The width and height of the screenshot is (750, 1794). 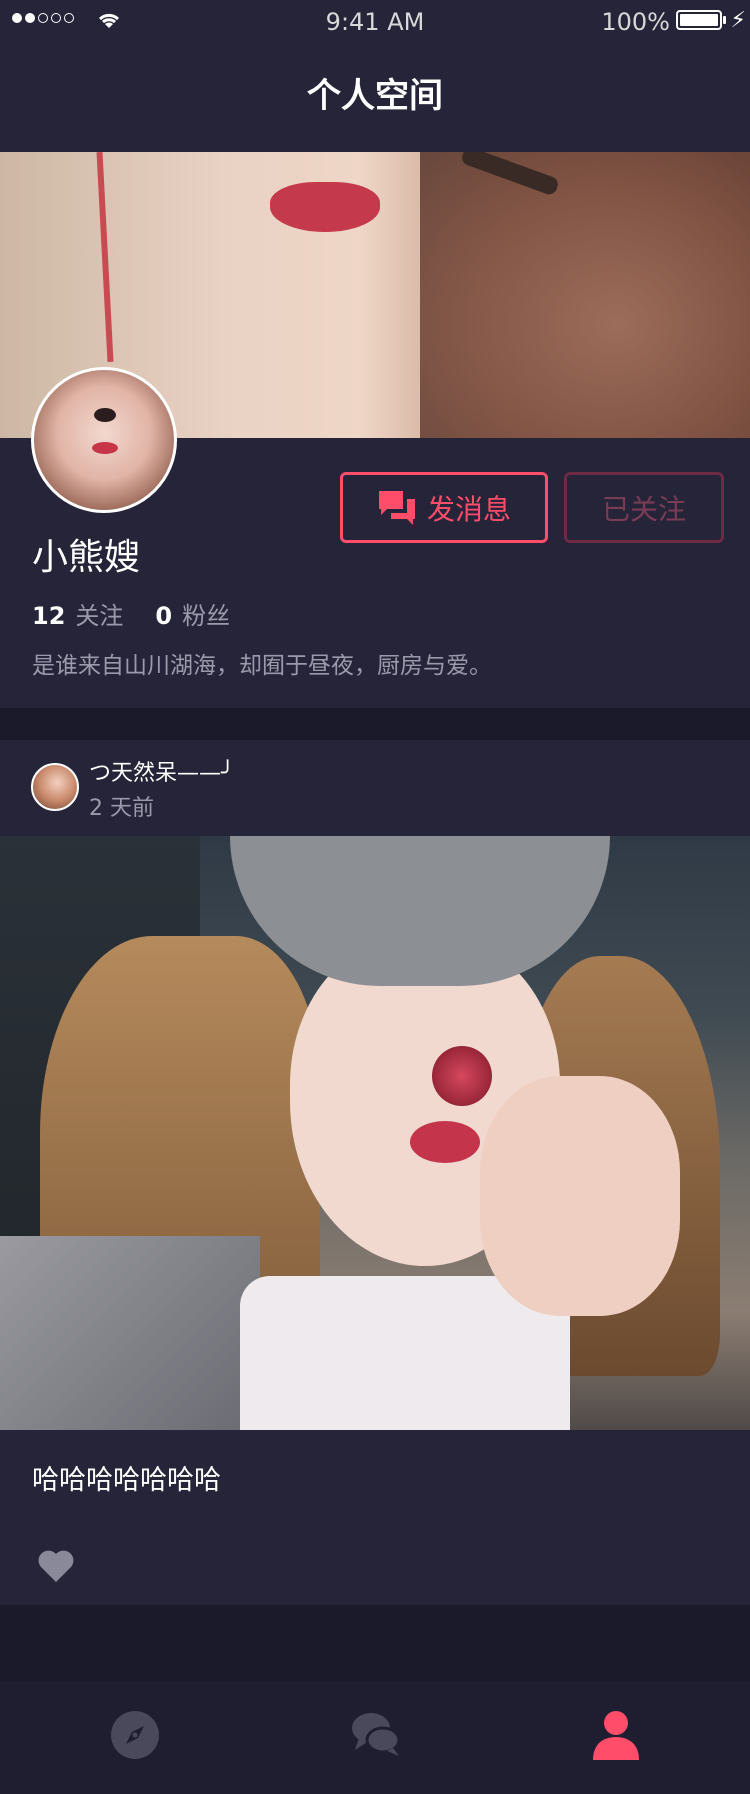 I want to click on chat-icon, so click(x=396, y=507).